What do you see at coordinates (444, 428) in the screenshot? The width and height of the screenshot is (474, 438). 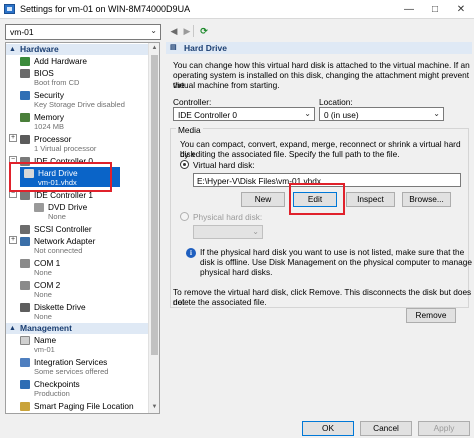 I see `apply-button: Apply` at bounding box center [444, 428].